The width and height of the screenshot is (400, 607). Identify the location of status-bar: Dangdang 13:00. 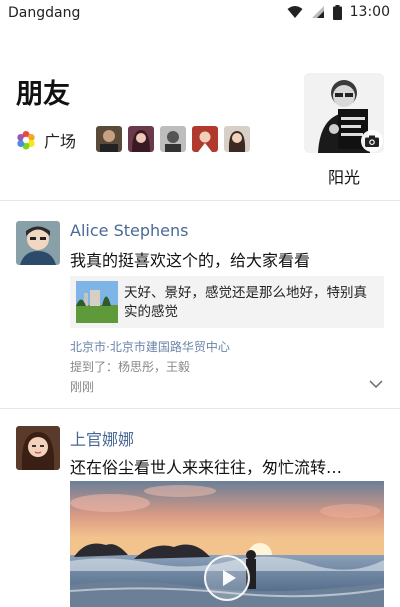
(200, 14).